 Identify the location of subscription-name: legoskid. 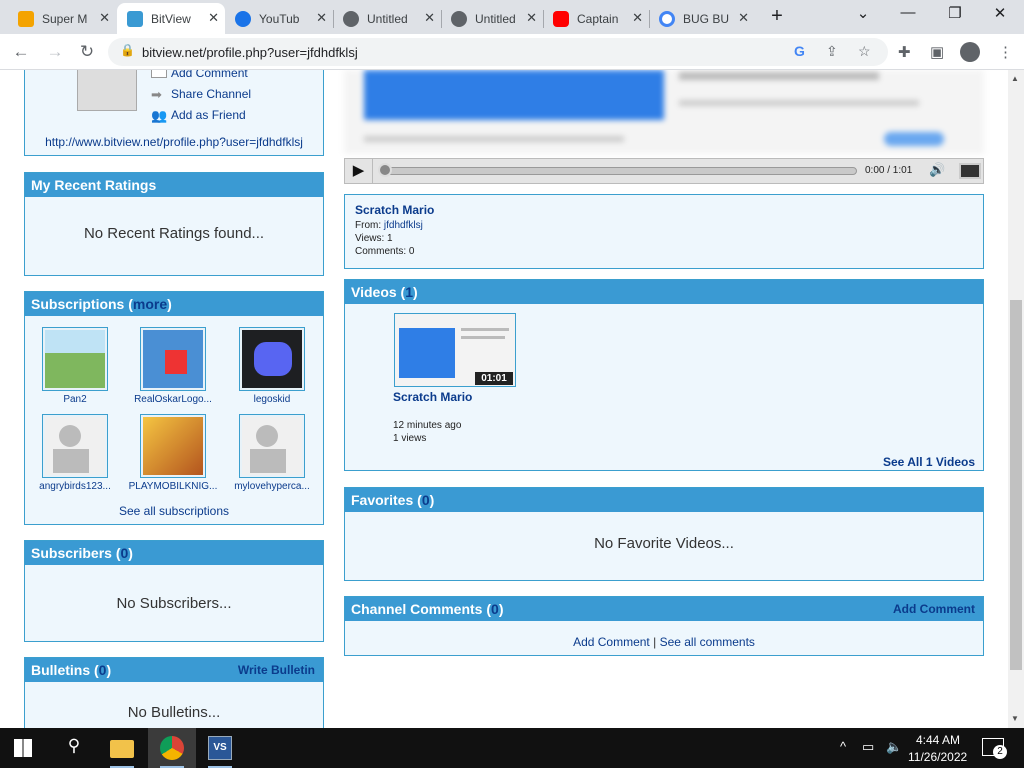
(272, 399).